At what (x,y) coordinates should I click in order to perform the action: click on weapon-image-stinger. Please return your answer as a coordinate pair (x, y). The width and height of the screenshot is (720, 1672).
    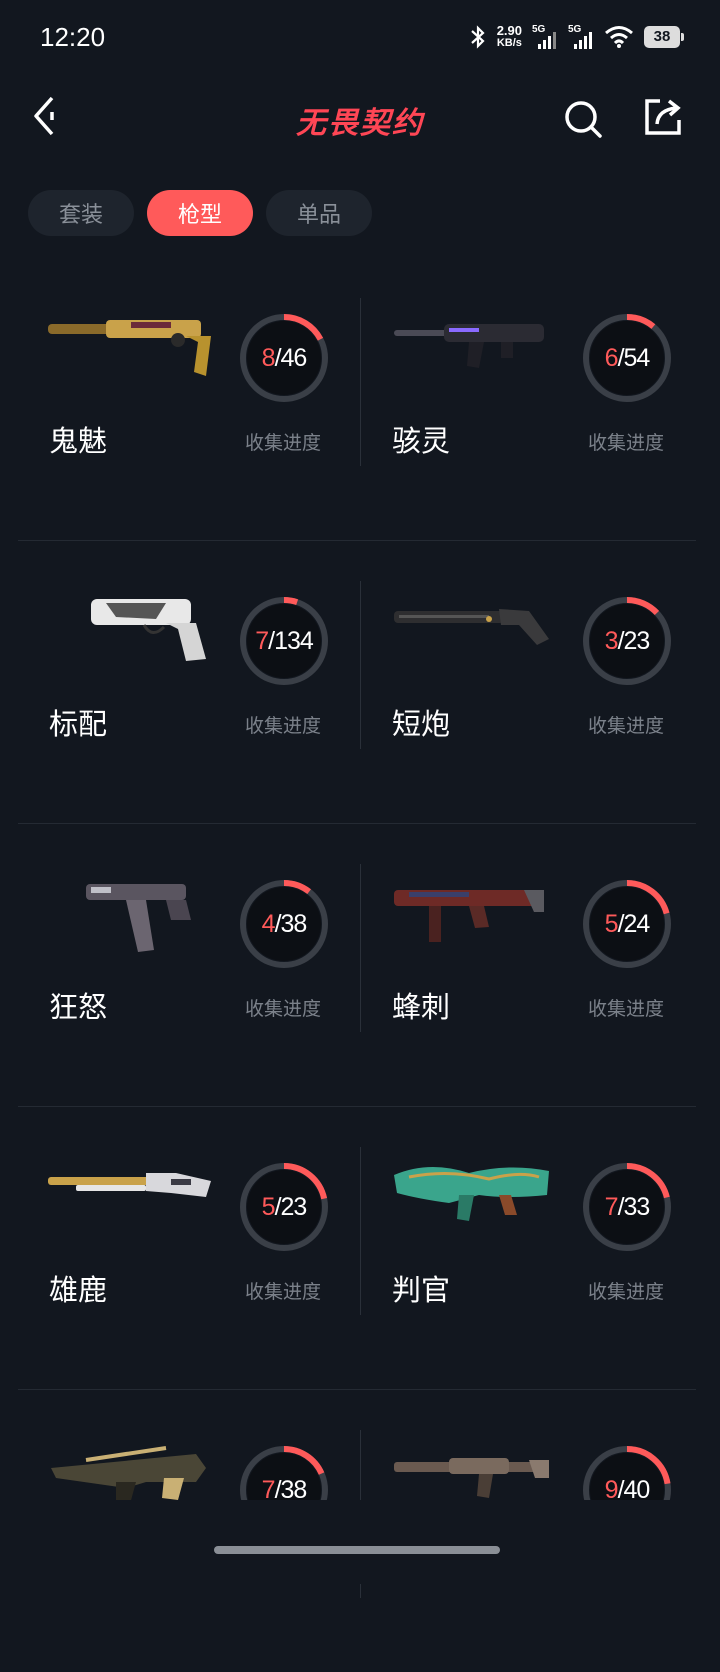
    Looking at the image, I should click on (469, 916).